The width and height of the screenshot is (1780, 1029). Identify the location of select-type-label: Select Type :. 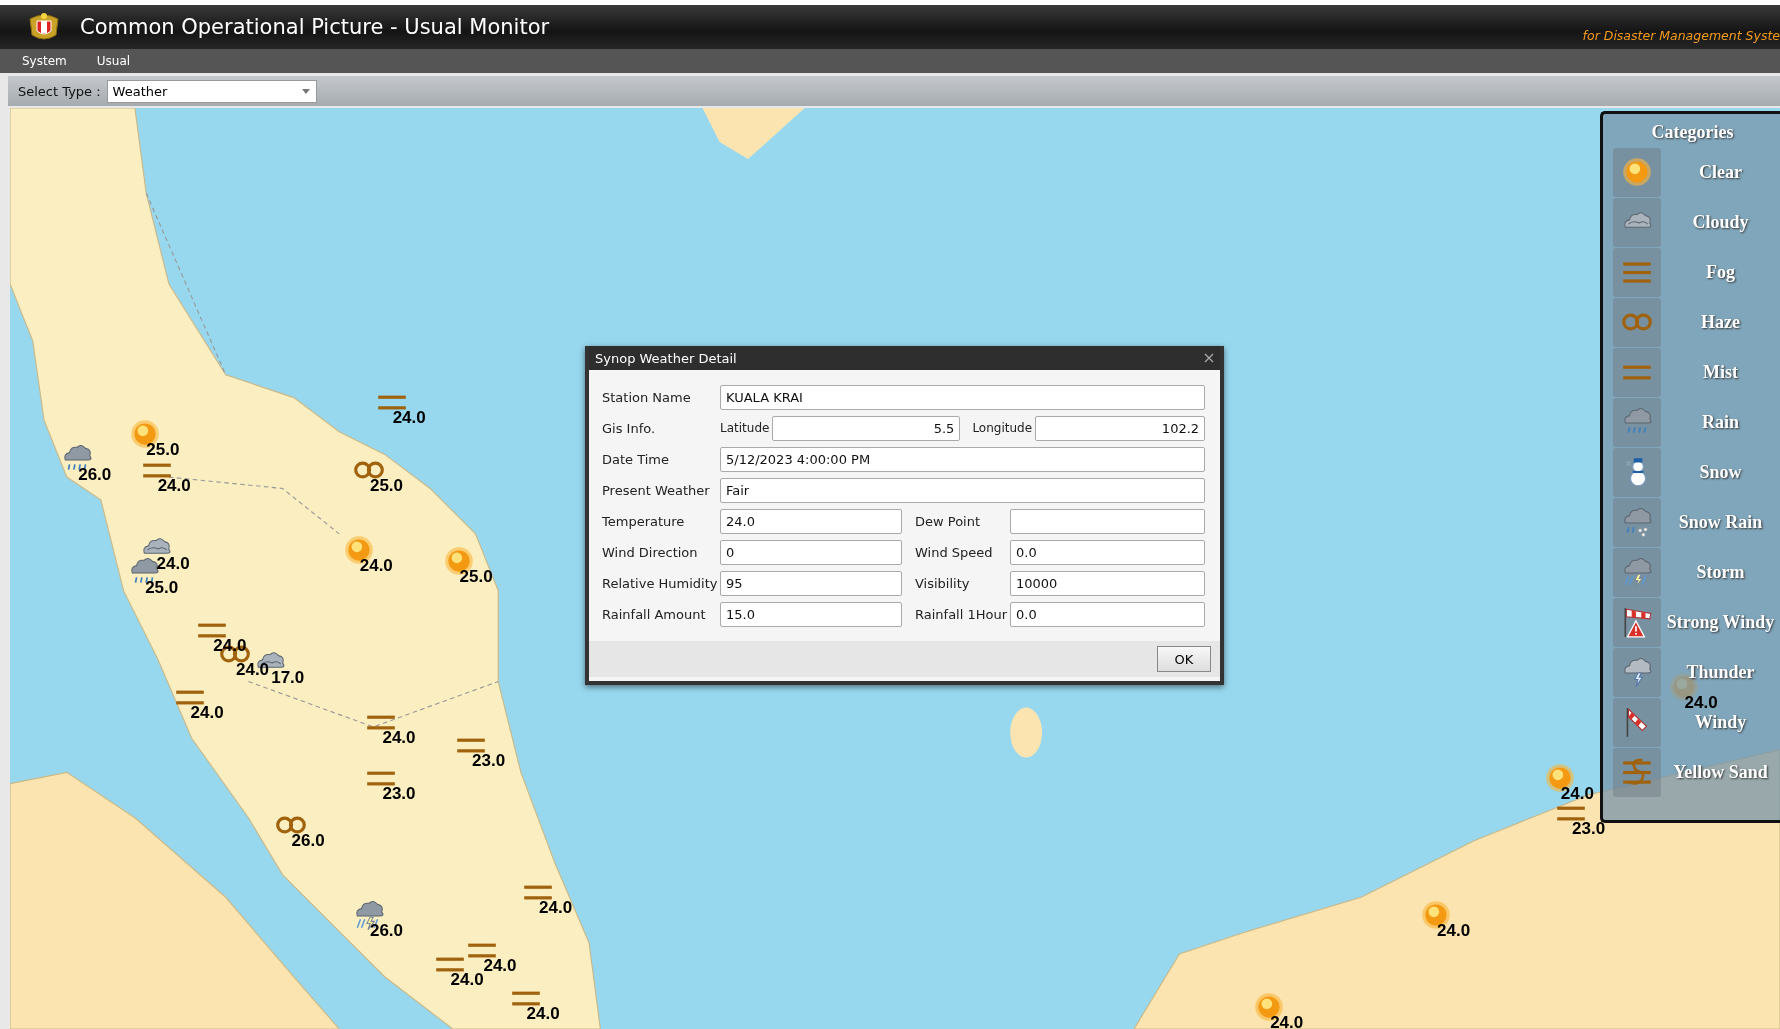
(59, 91).